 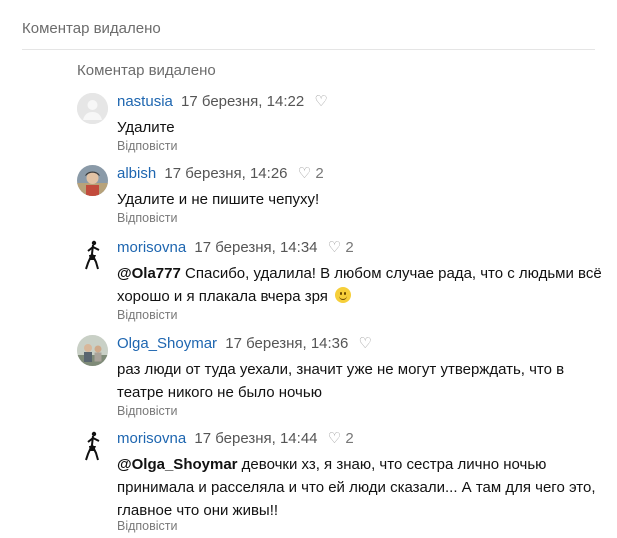 I want to click on slightly-smiling-face-icon, so click(x=343, y=295).